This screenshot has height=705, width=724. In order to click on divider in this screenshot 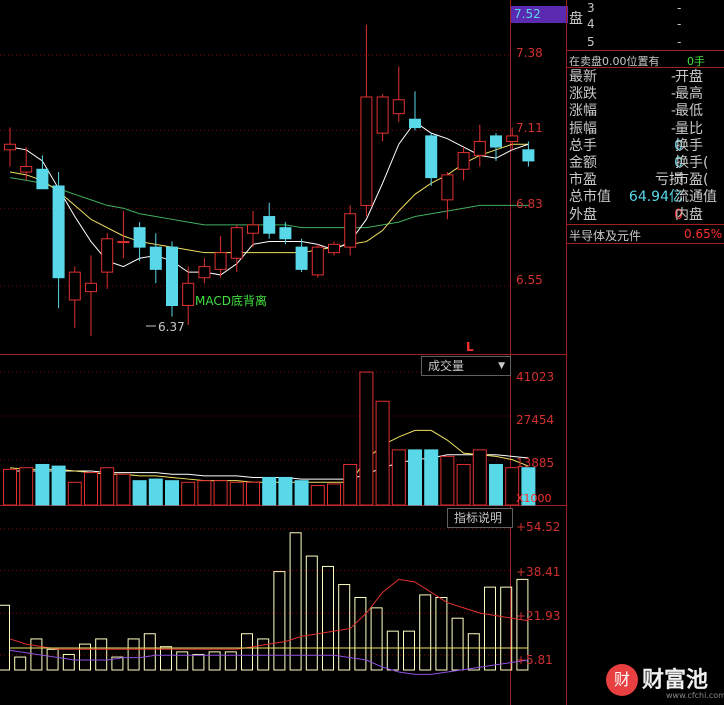, I will do `click(645, 243)`.